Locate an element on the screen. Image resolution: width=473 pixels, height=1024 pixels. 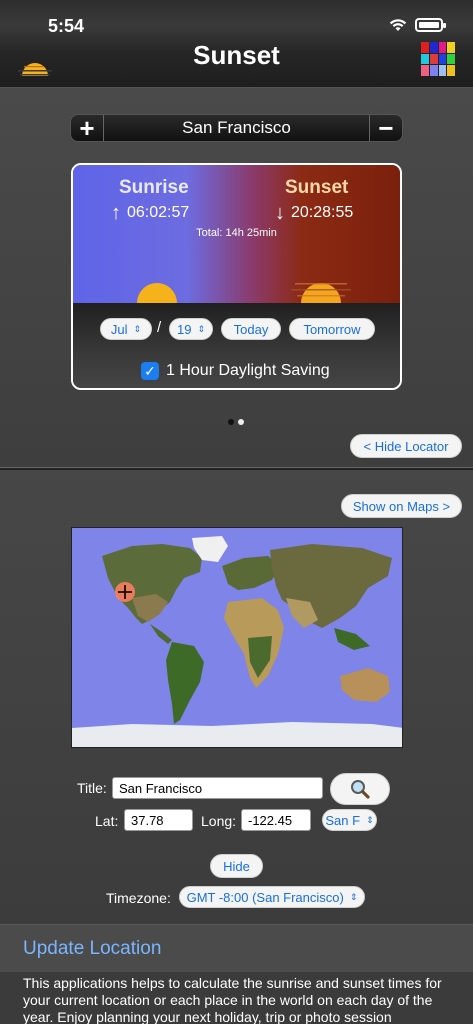
page-title: Sunset is located at coordinates (236, 55).